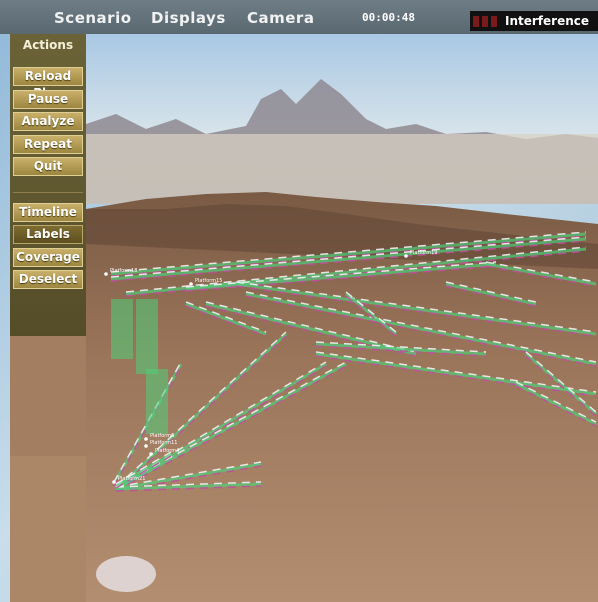 The image size is (598, 602). Describe the element at coordinates (126, 574) in the screenshot. I see `salt-patch` at that location.